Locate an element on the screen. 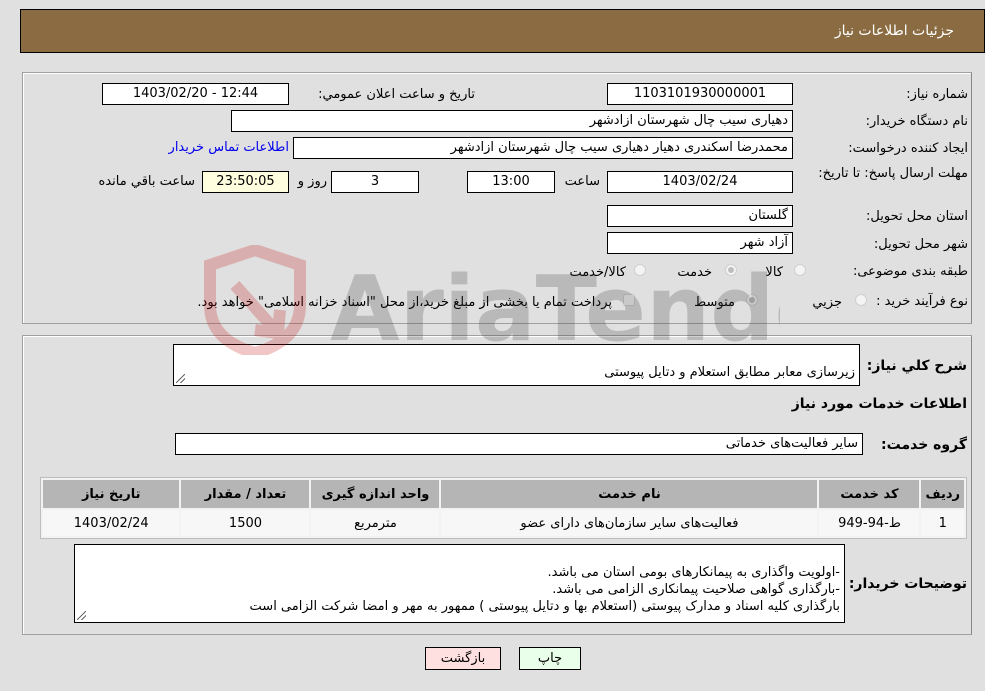 The image size is (985, 691). col-header-service-name: نام خدمت is located at coordinates (629, 494).